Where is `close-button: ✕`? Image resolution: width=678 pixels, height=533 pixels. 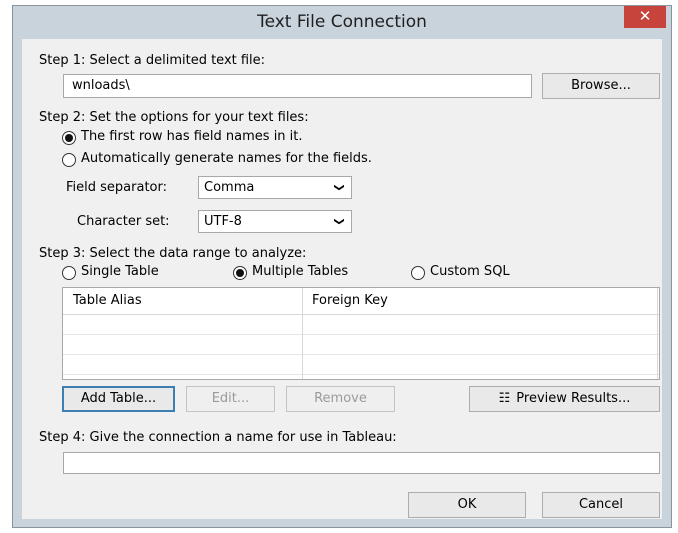
close-button: ✕ is located at coordinates (645, 17).